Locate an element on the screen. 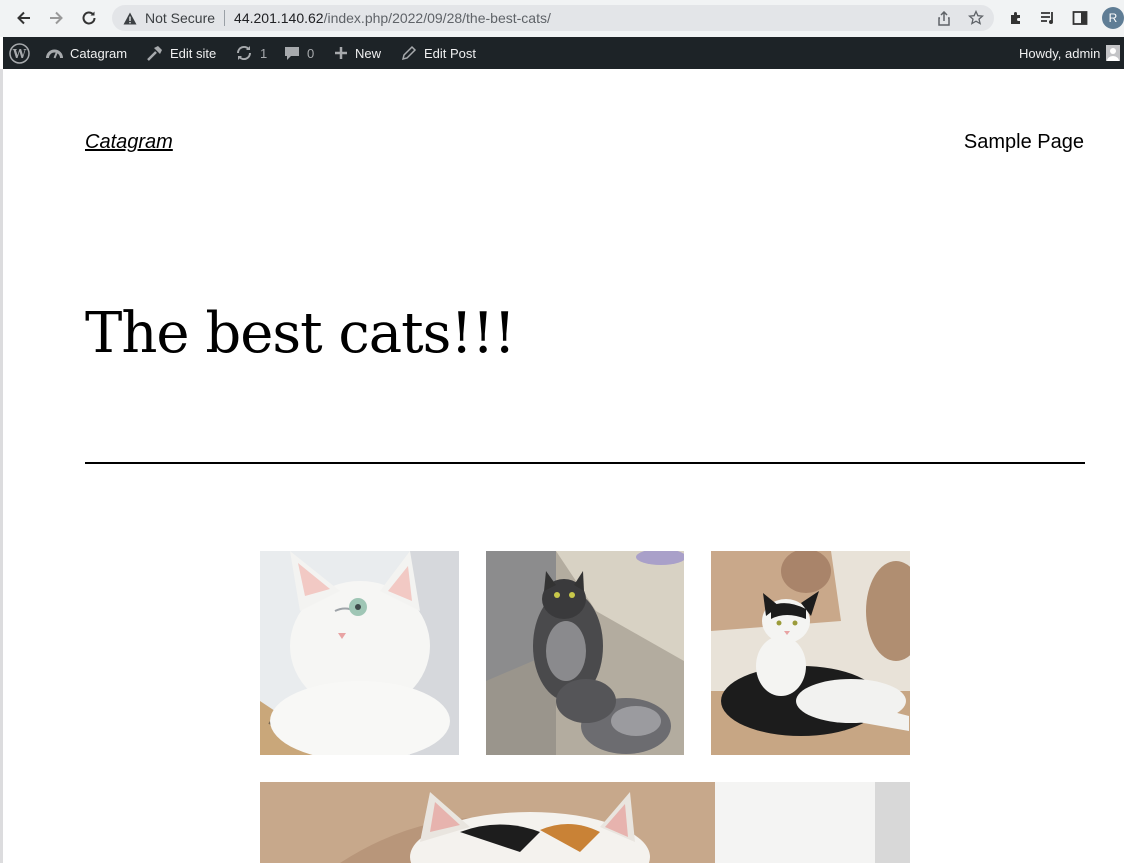 The image size is (1124, 863). pencil-icon is located at coordinates (409, 53).